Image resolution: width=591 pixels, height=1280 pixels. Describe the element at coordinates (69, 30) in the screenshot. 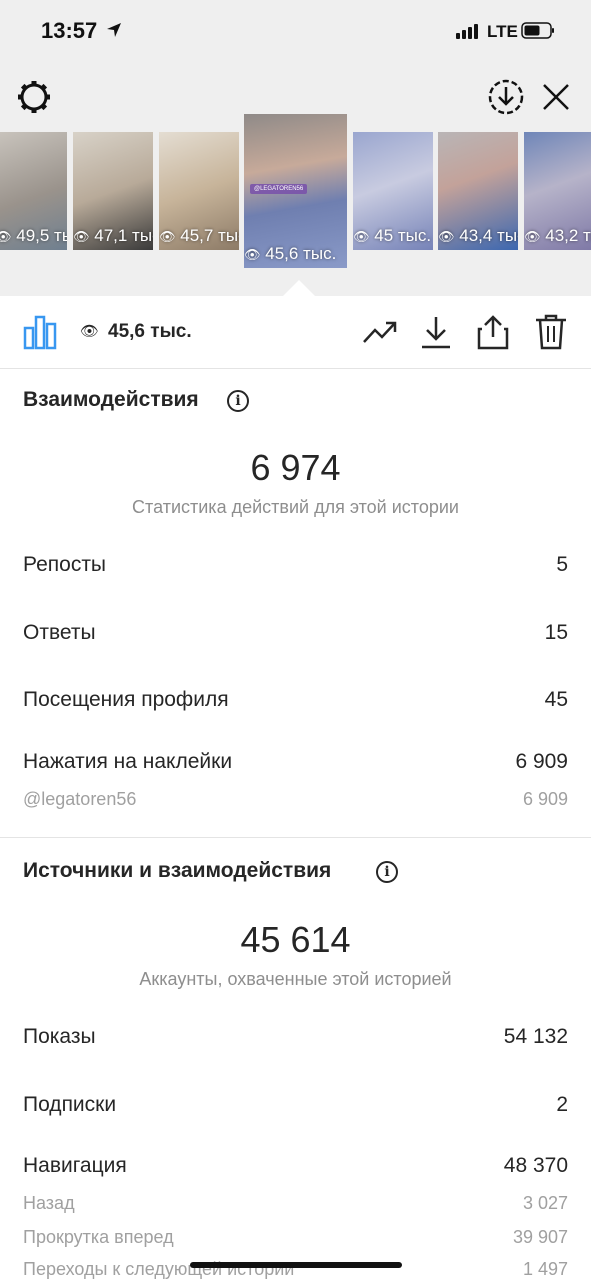

I see `status-time: 13:57` at that location.